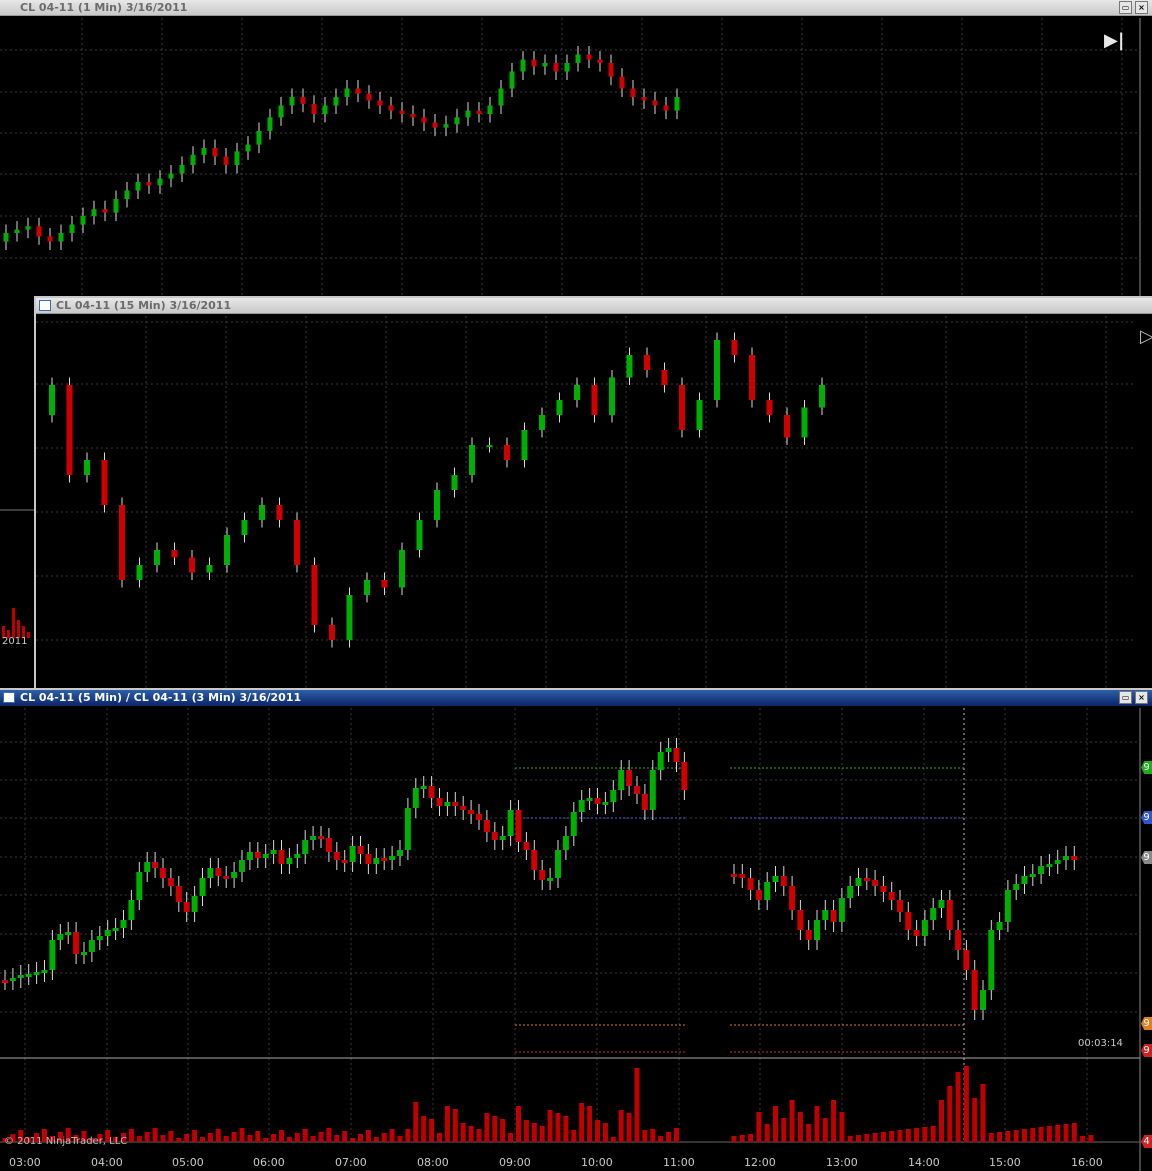 Image resolution: width=1152 pixels, height=1171 pixels. Describe the element at coordinates (66, 1141) in the screenshot. I see `copyright-label: © 2011 NinjaTrader, LLC` at that location.